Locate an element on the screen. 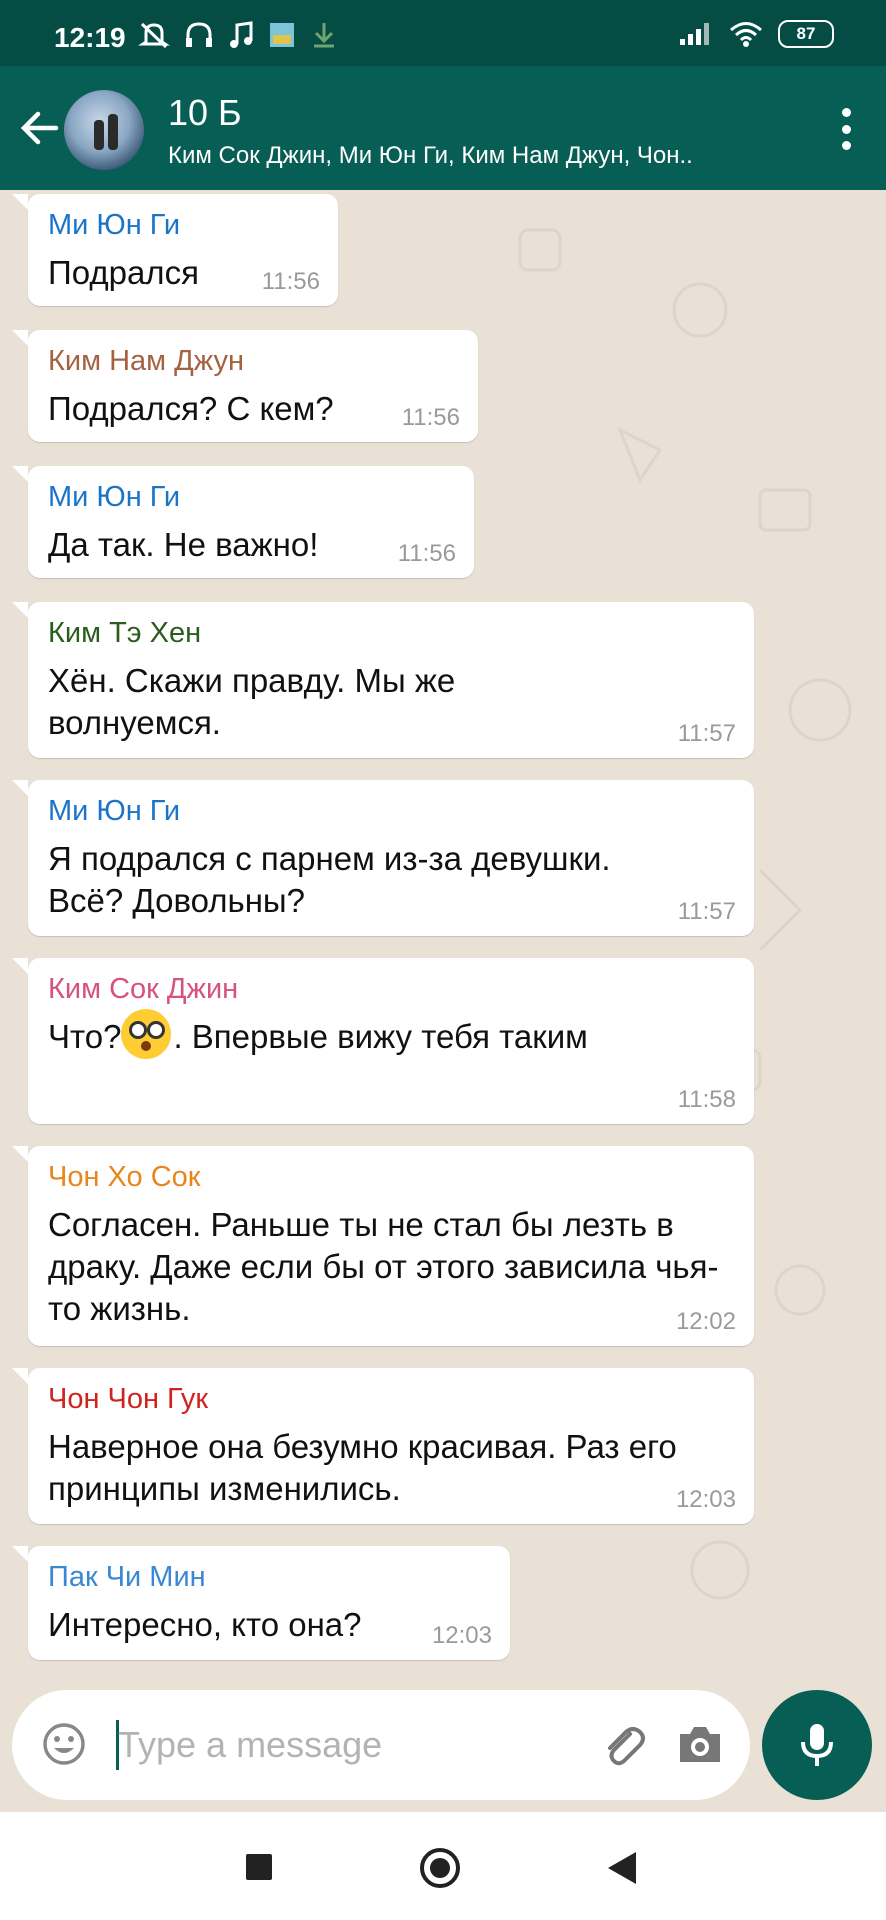  status-time: 12:19 is located at coordinates (90, 37).